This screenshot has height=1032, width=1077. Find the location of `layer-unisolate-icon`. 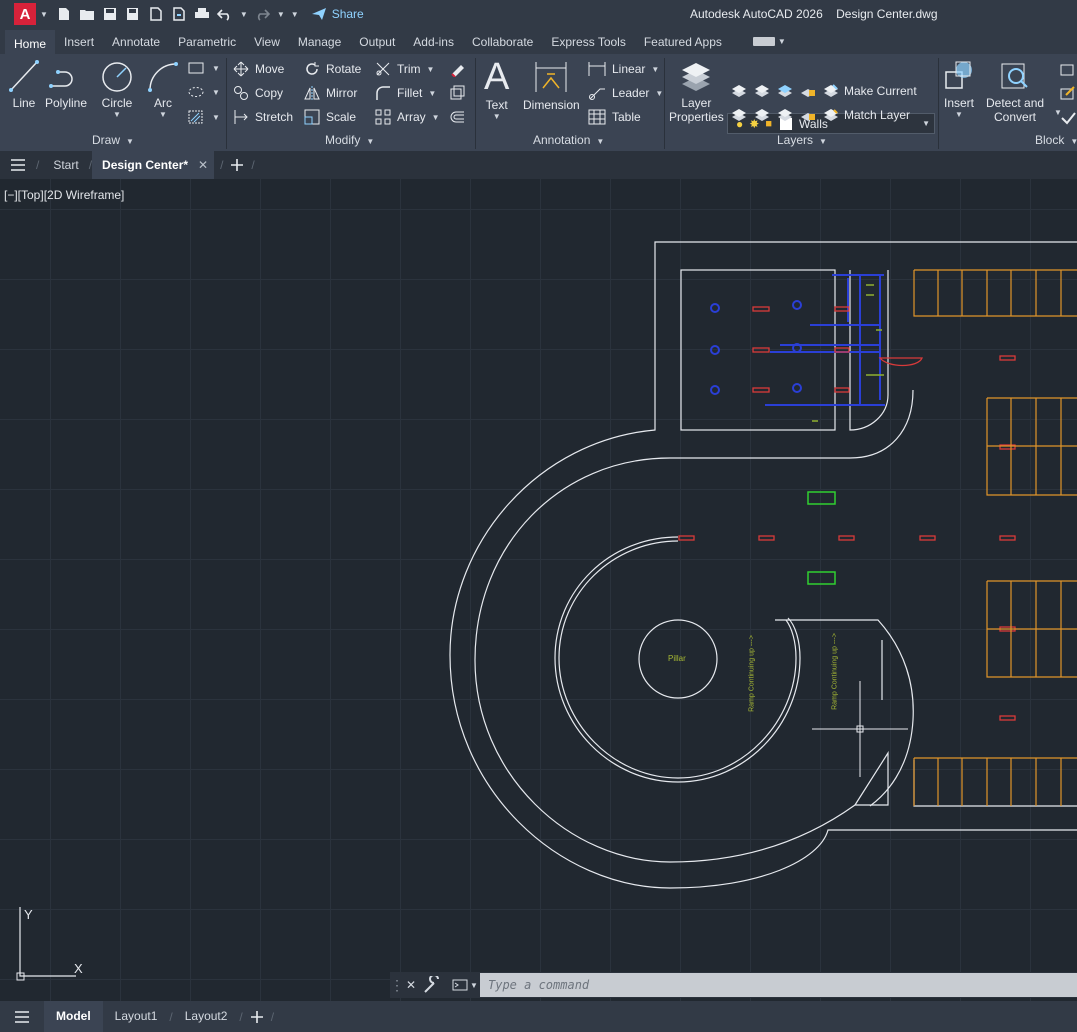

layer-unisolate-icon is located at coordinates (762, 115).